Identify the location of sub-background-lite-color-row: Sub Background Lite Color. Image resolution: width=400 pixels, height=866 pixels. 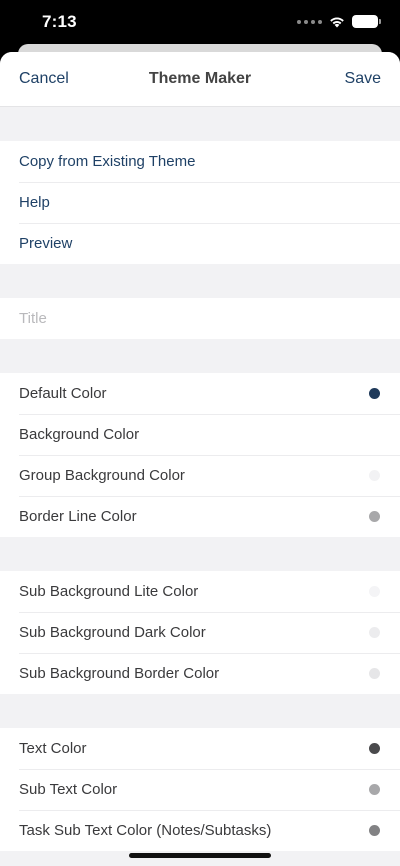
(200, 591).